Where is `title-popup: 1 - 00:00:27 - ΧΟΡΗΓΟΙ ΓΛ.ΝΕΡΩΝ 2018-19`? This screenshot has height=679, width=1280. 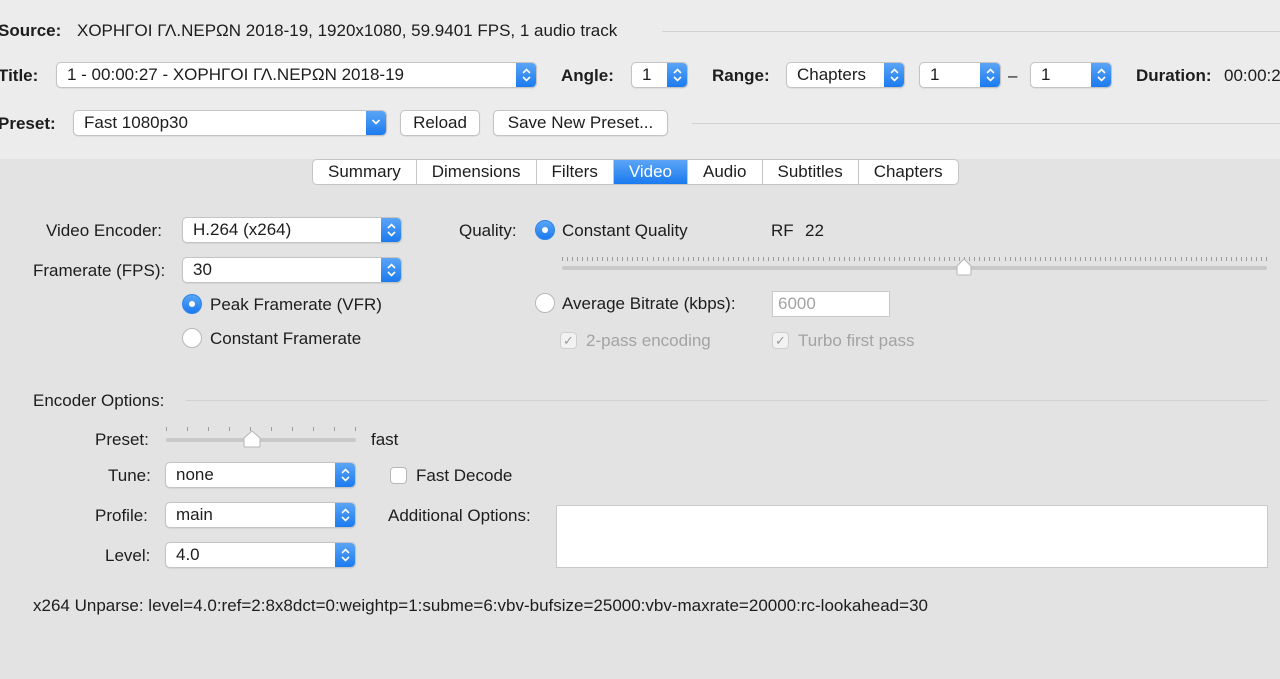
title-popup: 1 - 00:00:27 - ΧΟΡΗΓΟΙ ΓΛ.ΝΕΡΩΝ 2018-19 is located at coordinates (296, 75).